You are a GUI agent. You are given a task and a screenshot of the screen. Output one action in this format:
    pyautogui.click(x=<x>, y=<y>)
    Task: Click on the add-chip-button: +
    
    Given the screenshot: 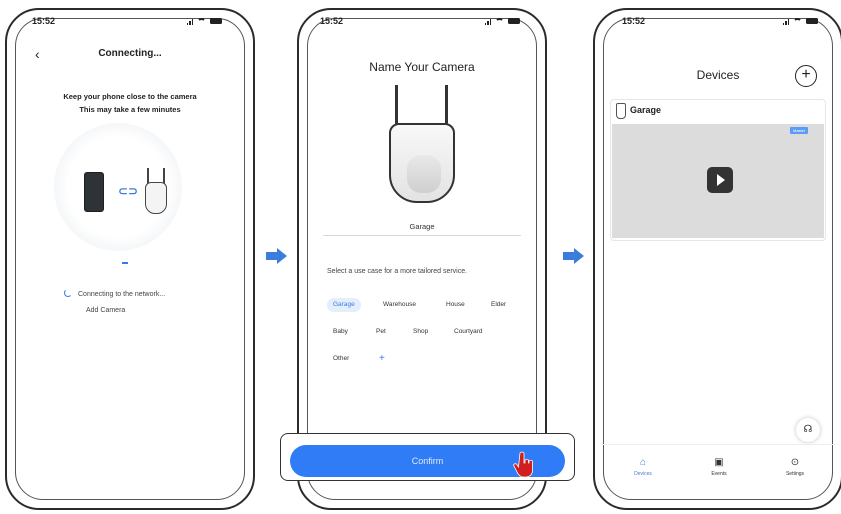 What is the action you would take?
    pyautogui.click(x=382, y=359)
    